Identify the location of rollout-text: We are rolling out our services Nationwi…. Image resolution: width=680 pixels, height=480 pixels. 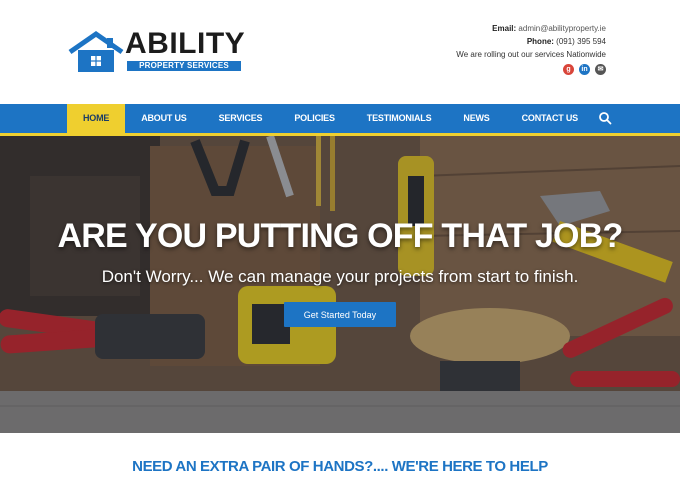
(531, 54).